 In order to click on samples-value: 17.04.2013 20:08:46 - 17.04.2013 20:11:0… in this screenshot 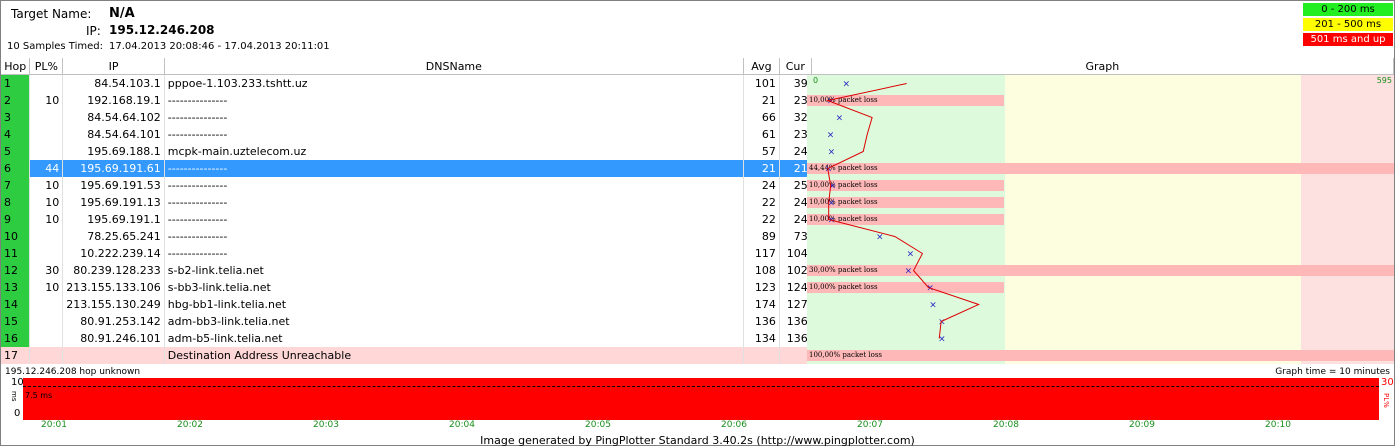, I will do `click(219, 46)`.